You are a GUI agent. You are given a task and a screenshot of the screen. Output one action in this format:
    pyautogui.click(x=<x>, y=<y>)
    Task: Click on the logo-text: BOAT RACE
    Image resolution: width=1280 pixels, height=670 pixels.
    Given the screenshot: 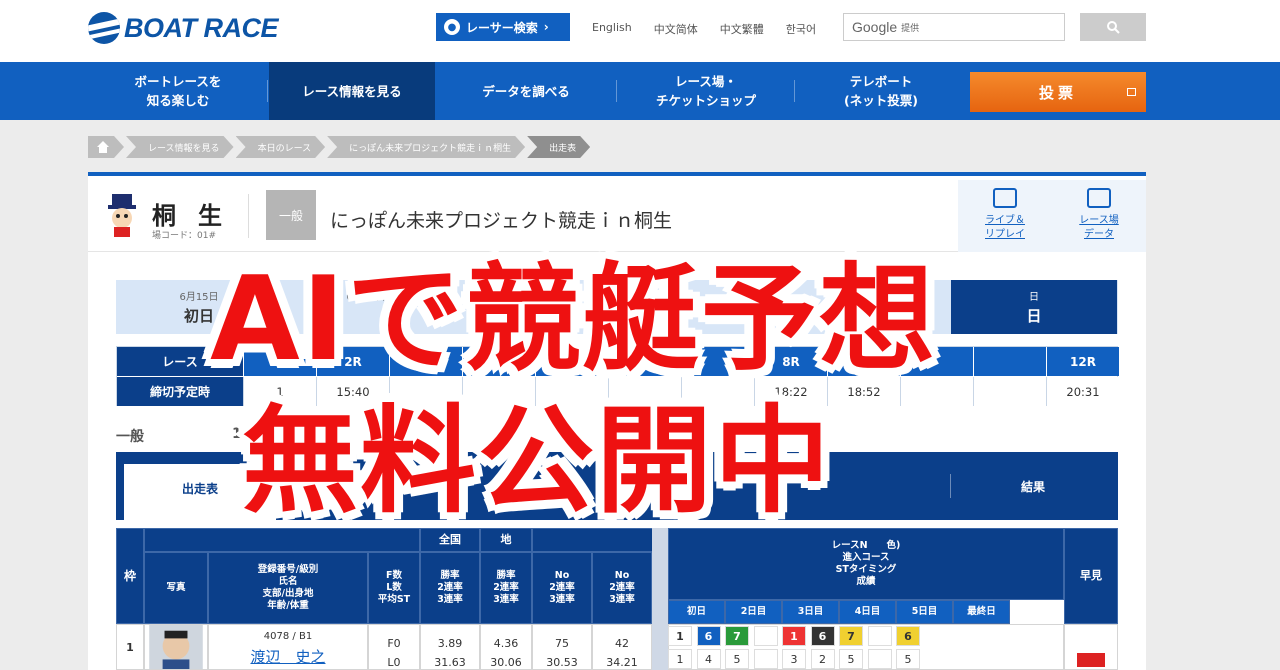 What is the action you would take?
    pyautogui.click(x=201, y=27)
    